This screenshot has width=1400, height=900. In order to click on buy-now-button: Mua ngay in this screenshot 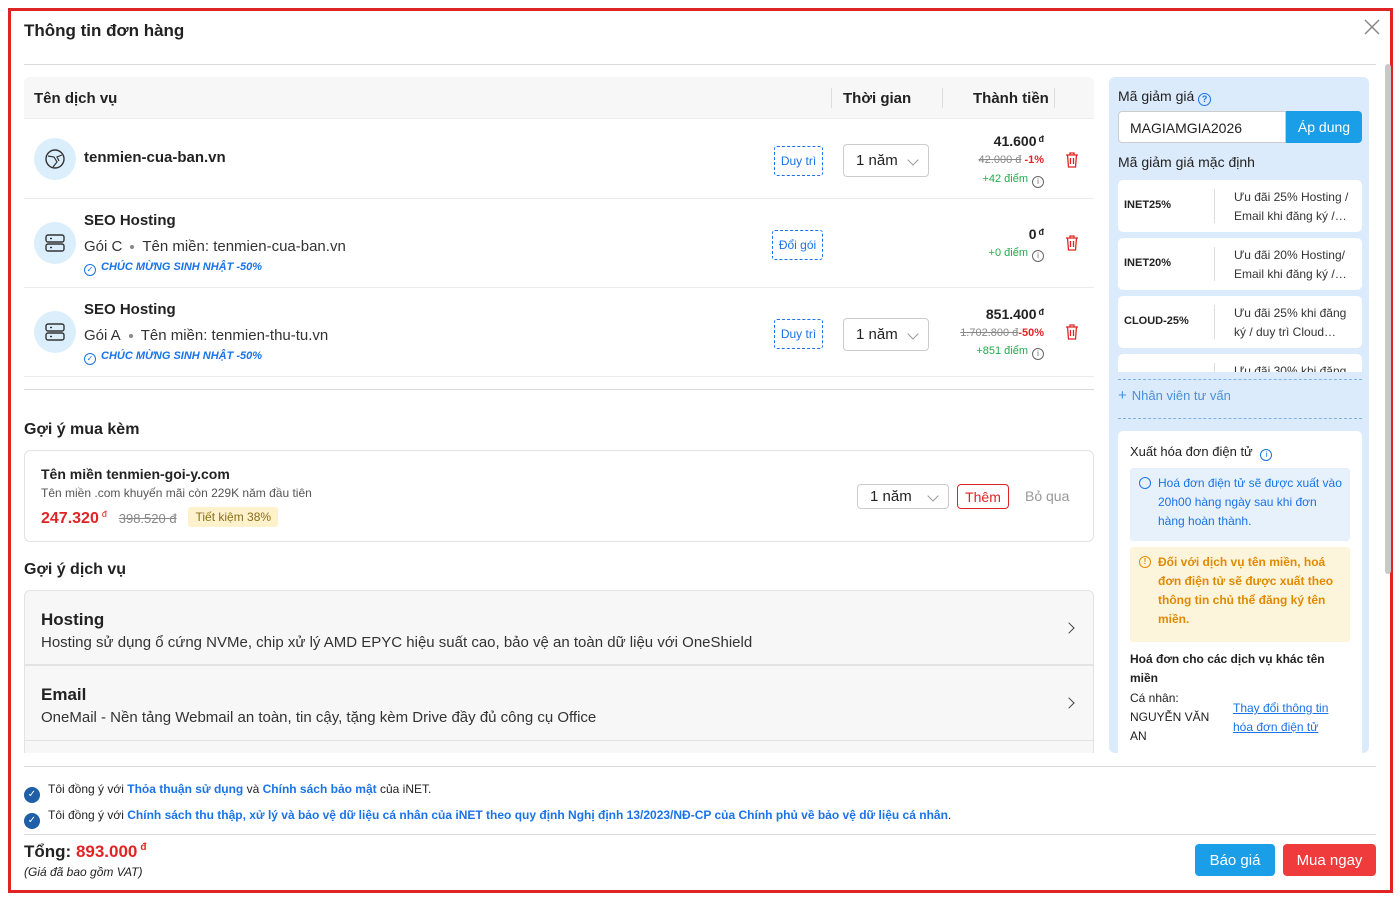, I will do `click(1329, 860)`.